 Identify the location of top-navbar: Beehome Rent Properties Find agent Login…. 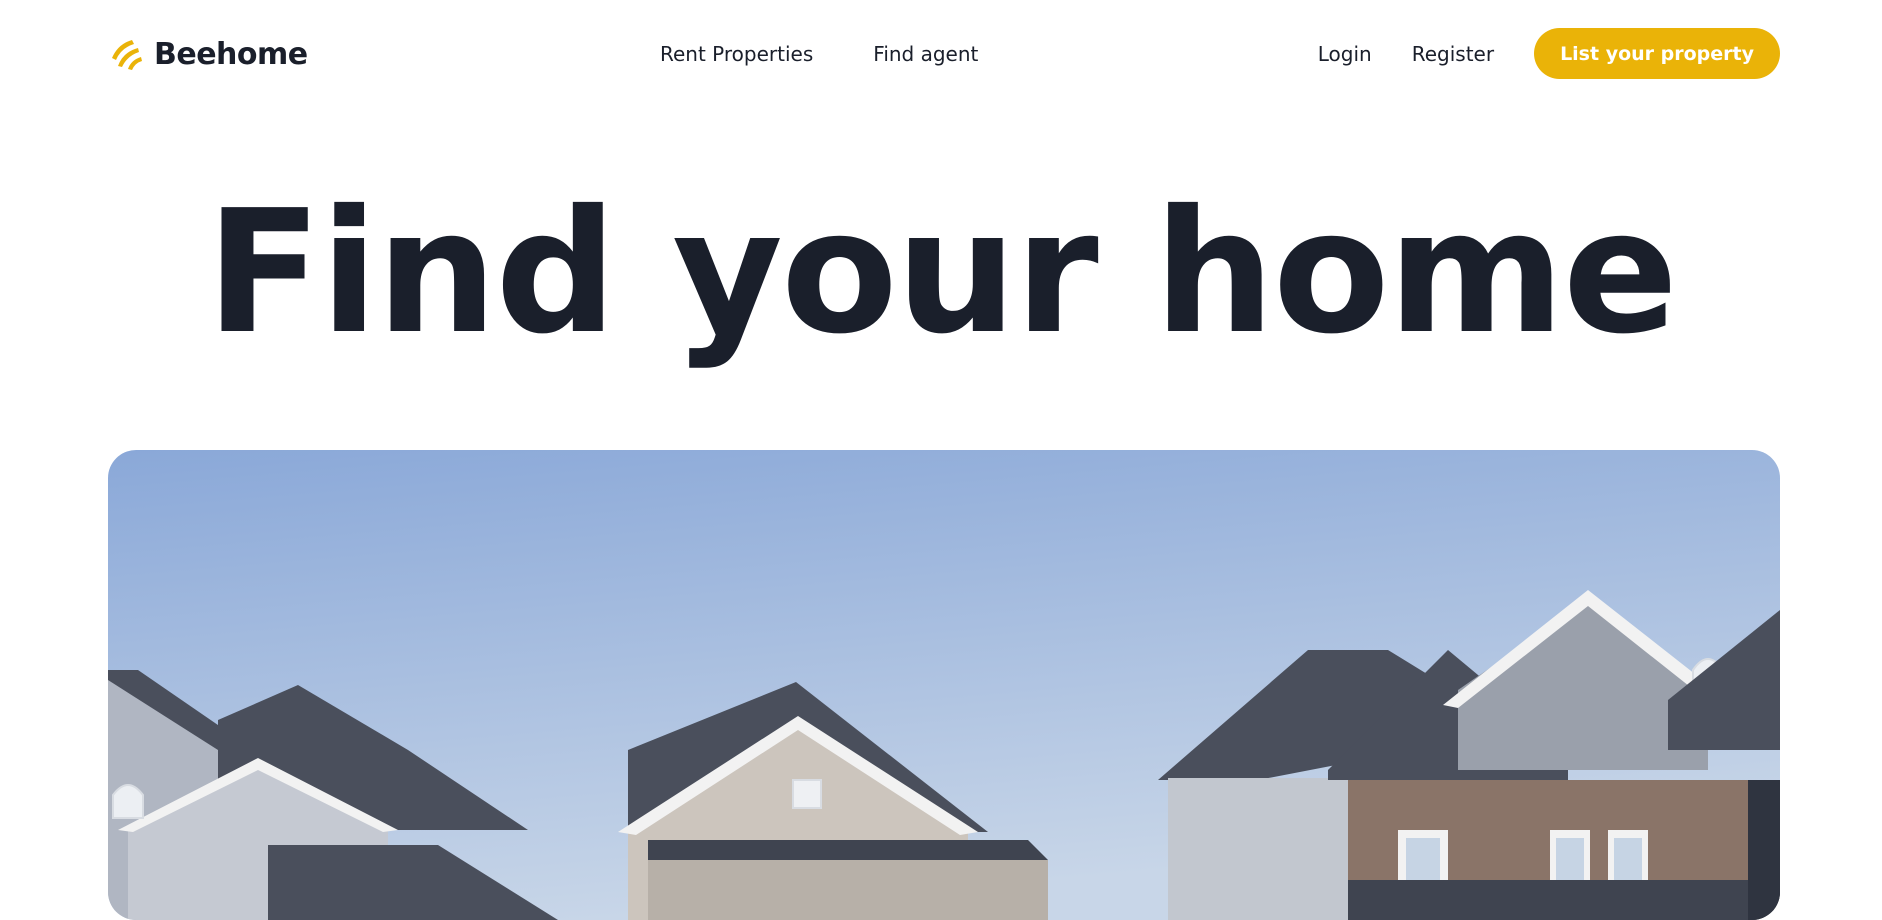
(941, 54).